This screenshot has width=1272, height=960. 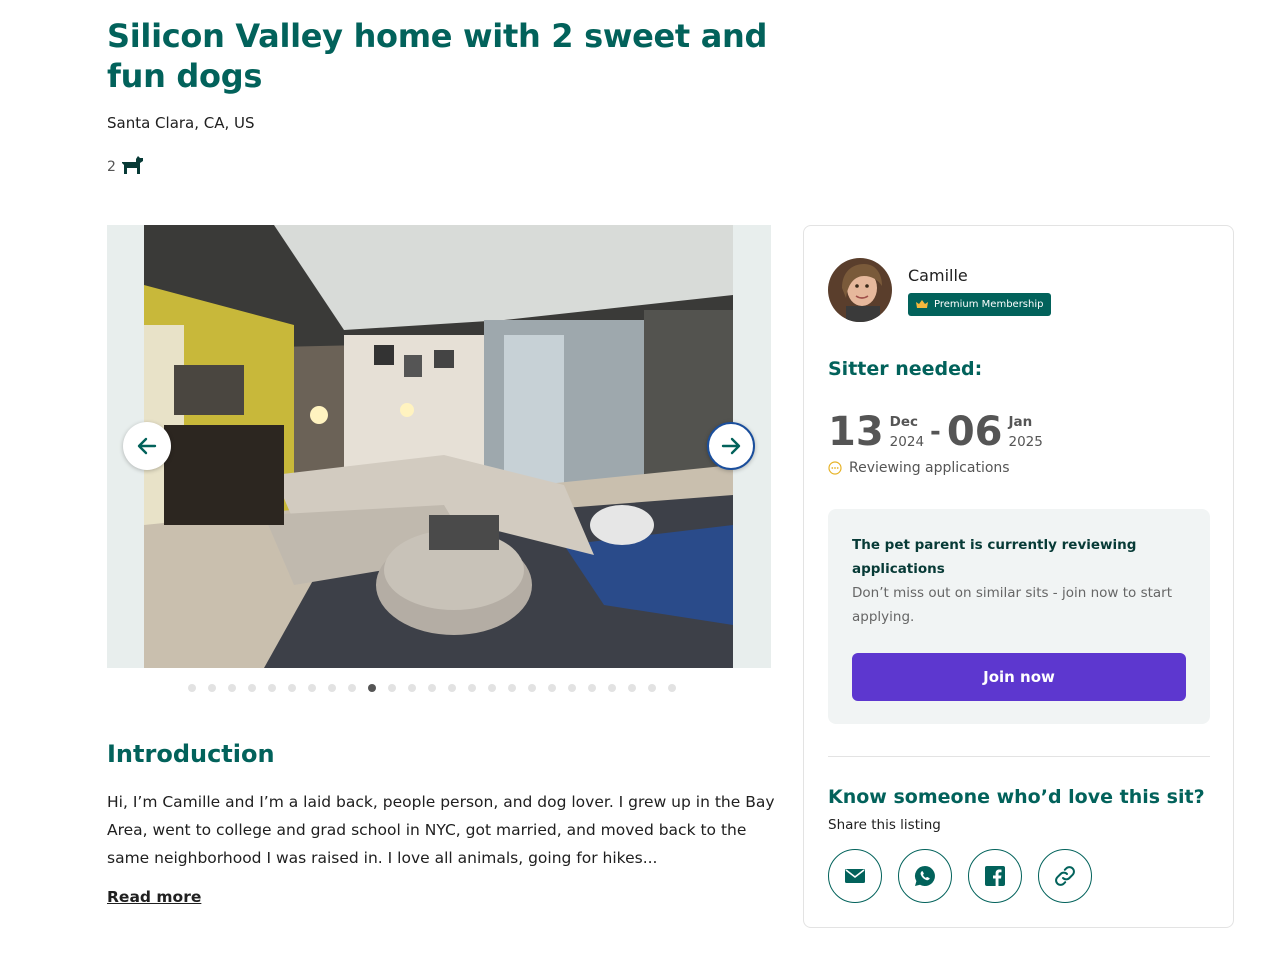 I want to click on arrow-right-icon, so click(x=731, y=446).